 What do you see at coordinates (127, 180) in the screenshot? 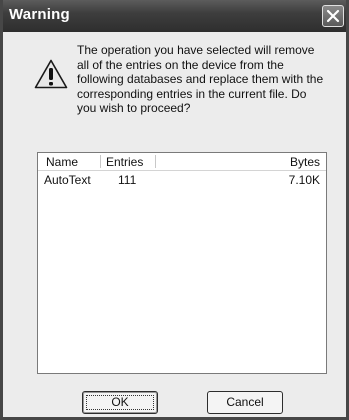
I see `row-entries: 111` at bounding box center [127, 180].